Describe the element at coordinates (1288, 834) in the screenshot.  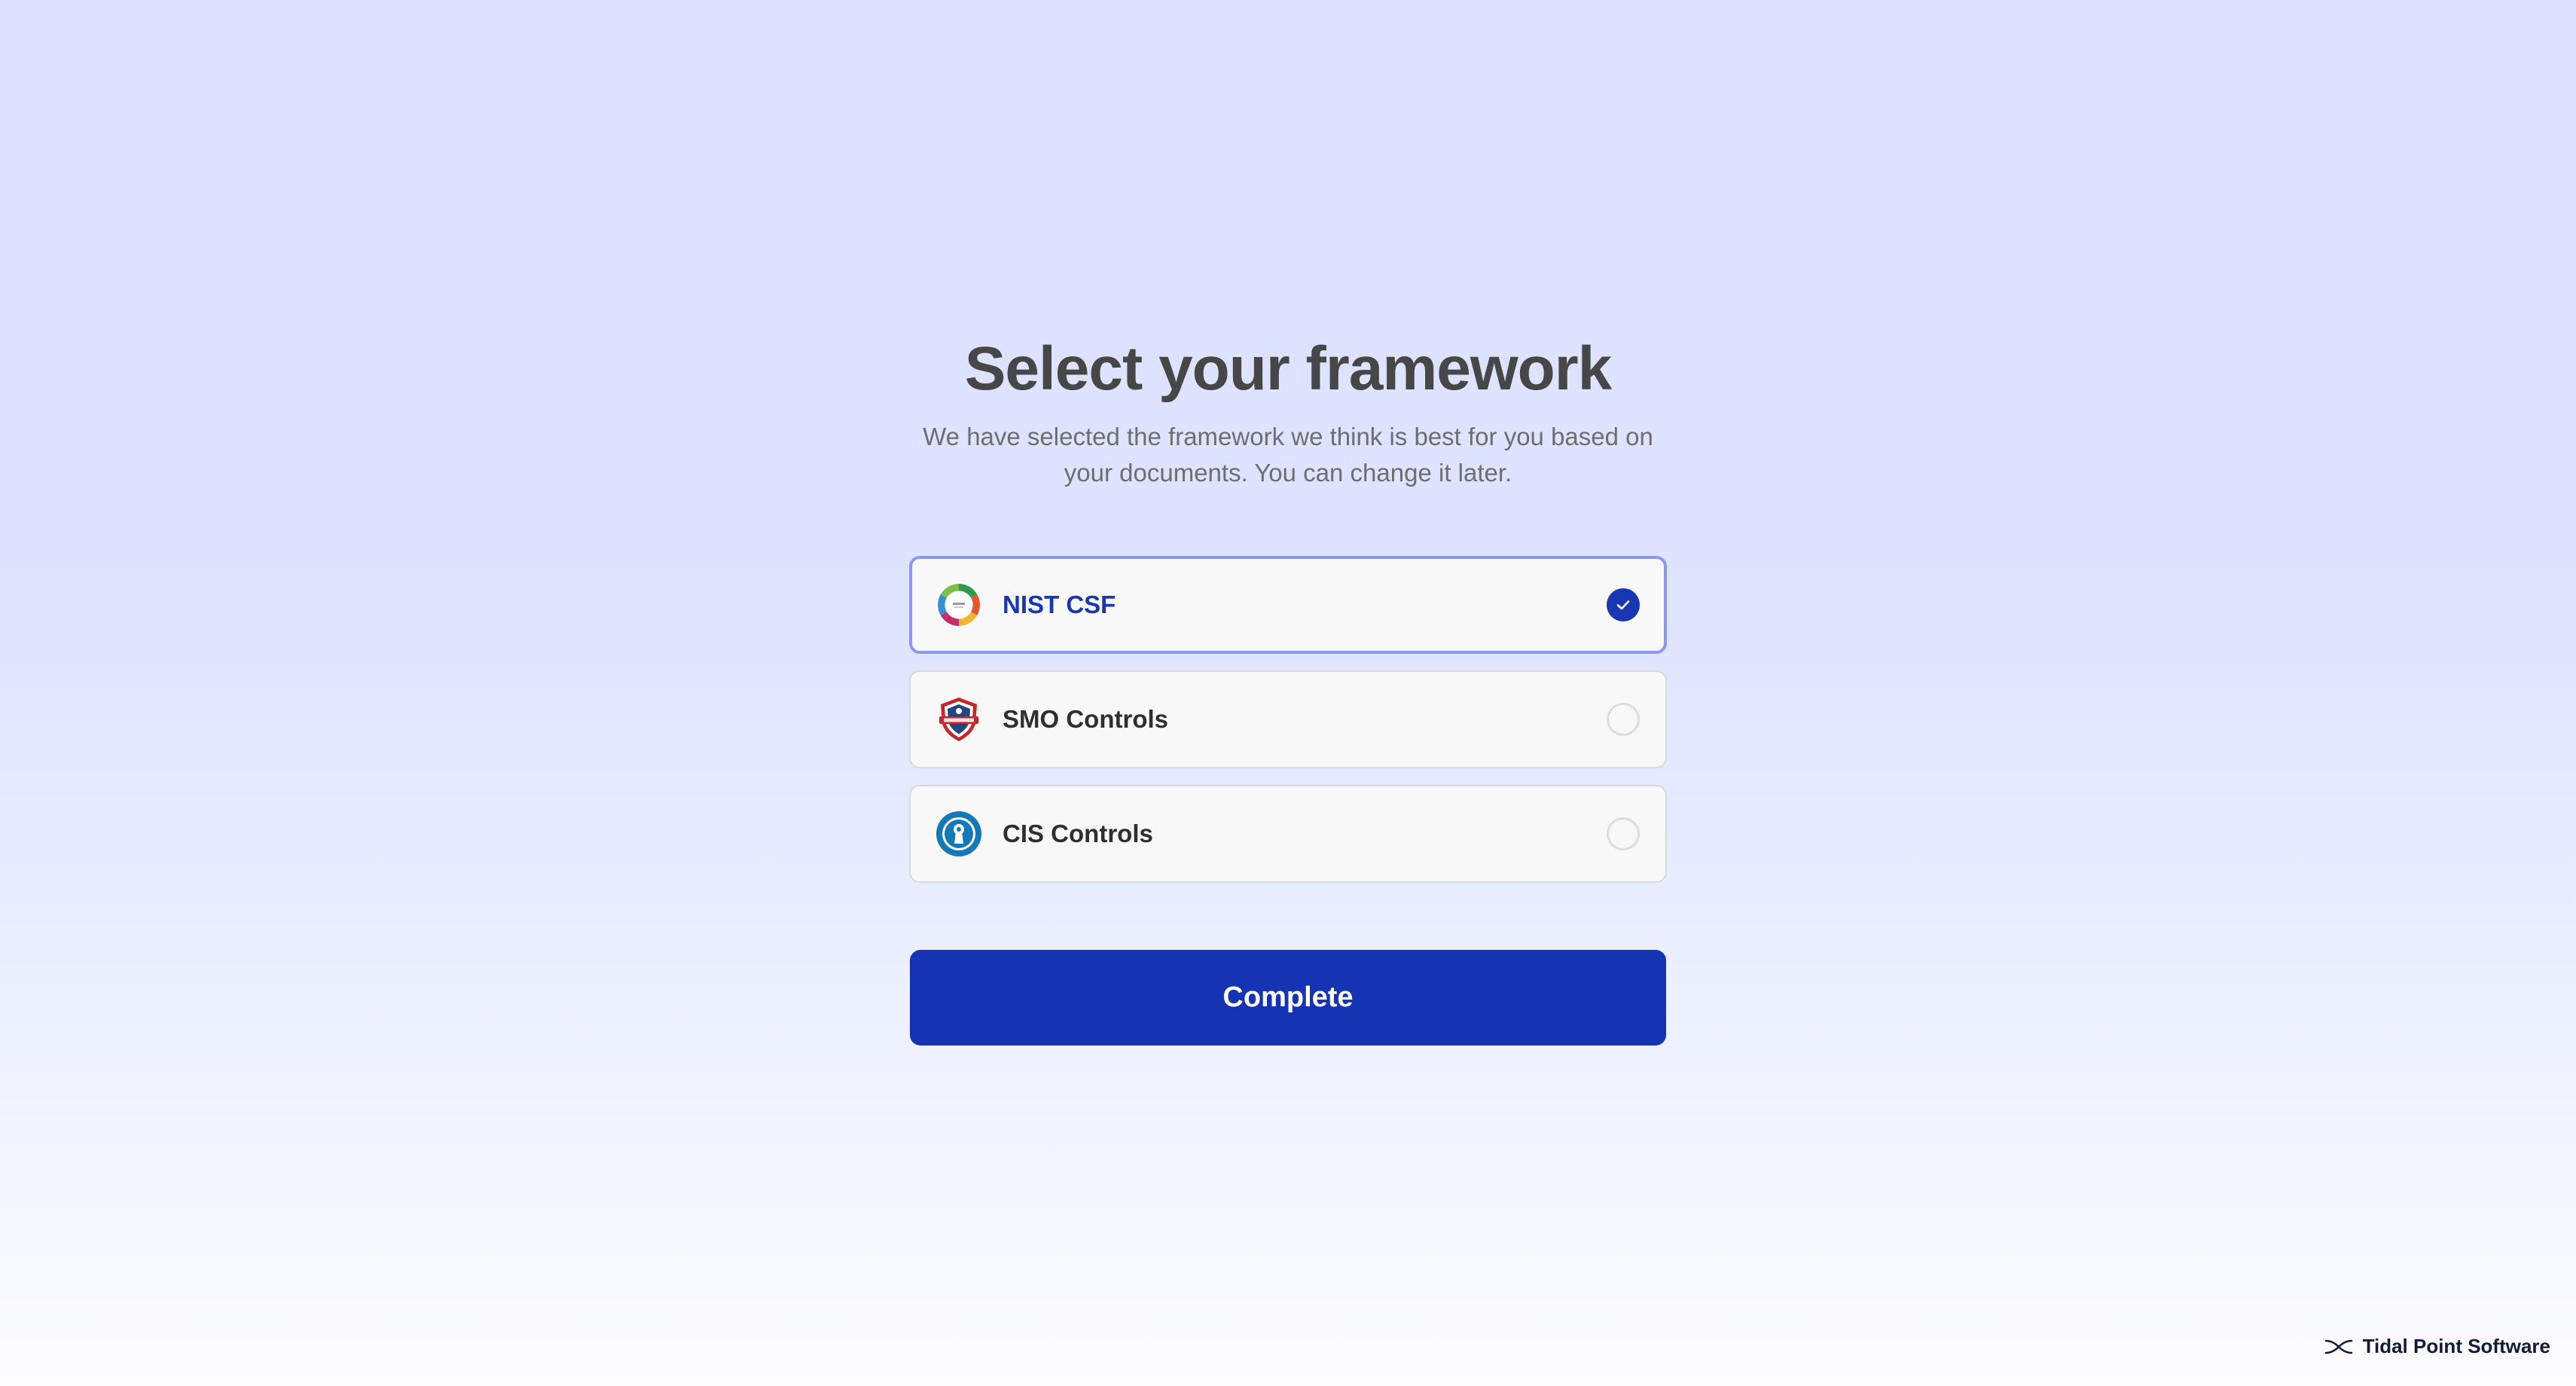
I see `framework-option-cis-controls: CIS Controls` at that location.